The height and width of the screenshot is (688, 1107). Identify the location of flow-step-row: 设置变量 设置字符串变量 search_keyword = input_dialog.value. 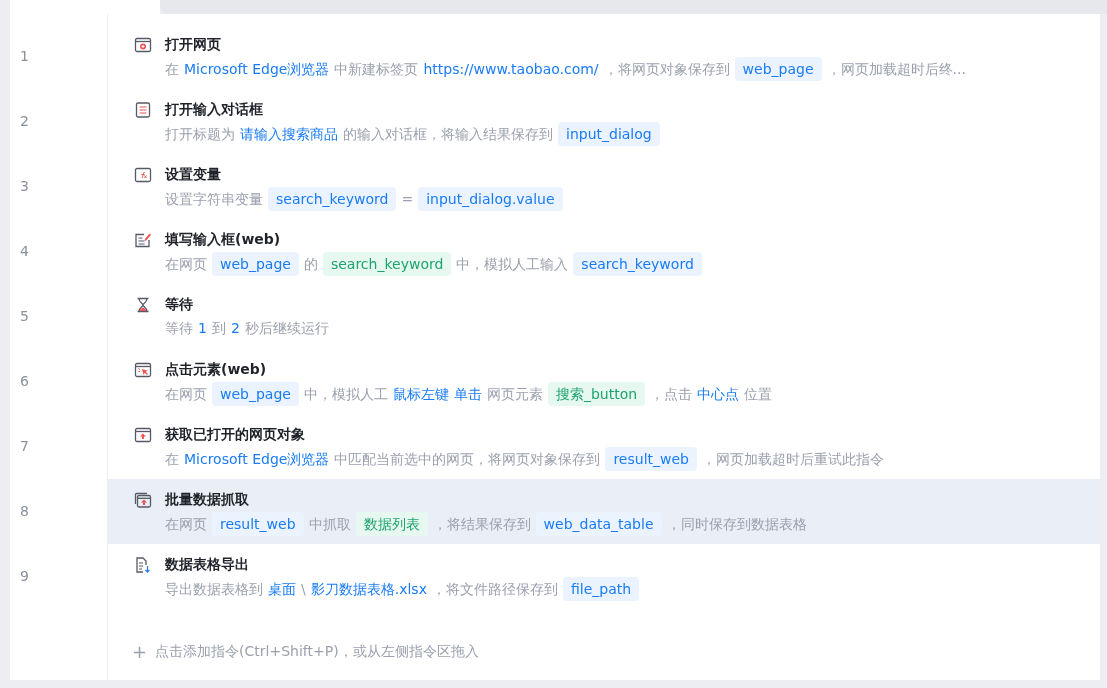
(604, 186).